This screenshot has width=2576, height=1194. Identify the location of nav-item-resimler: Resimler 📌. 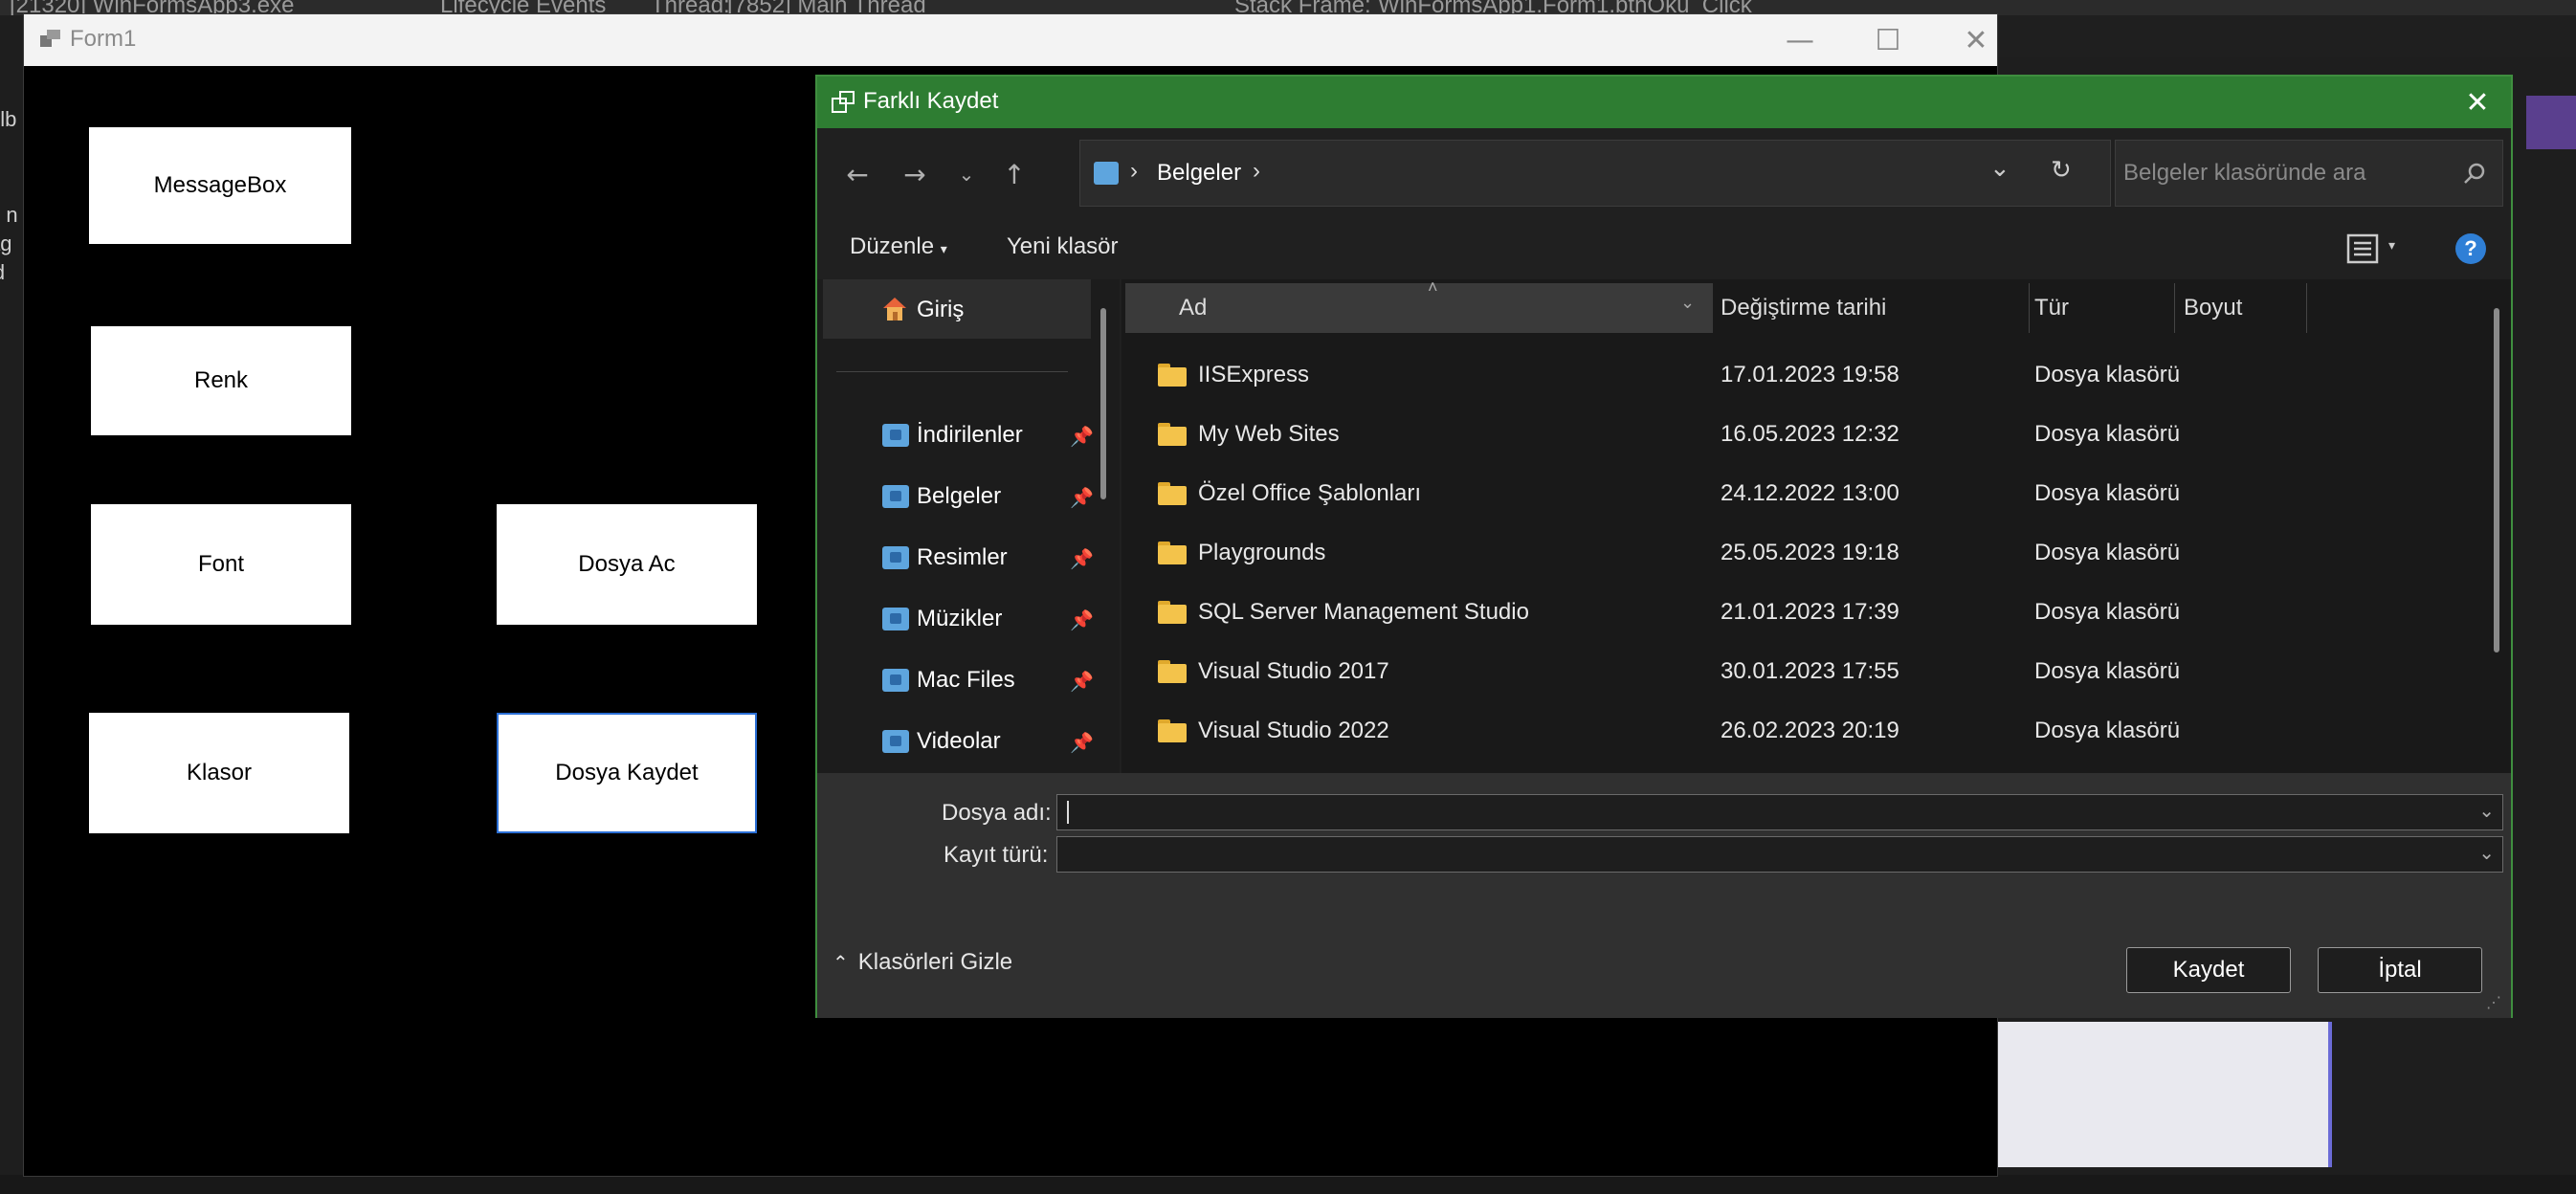
(988, 558).